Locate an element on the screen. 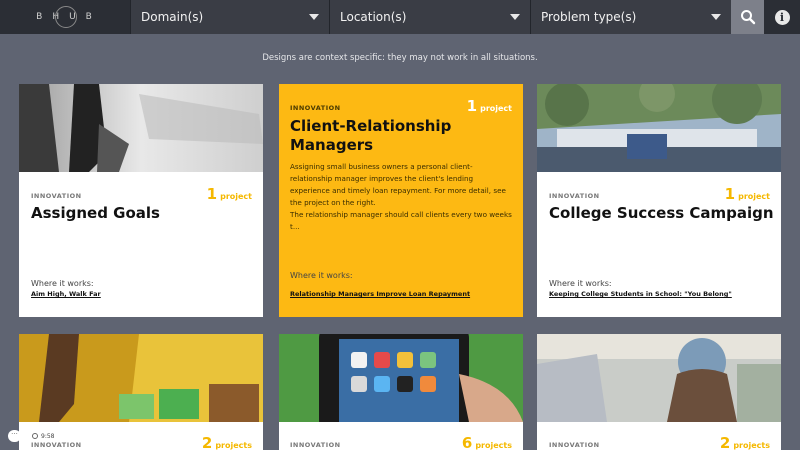 This screenshot has height=450, width=800. innovation-card: INNOVATION 2 projects is located at coordinates (659, 392).